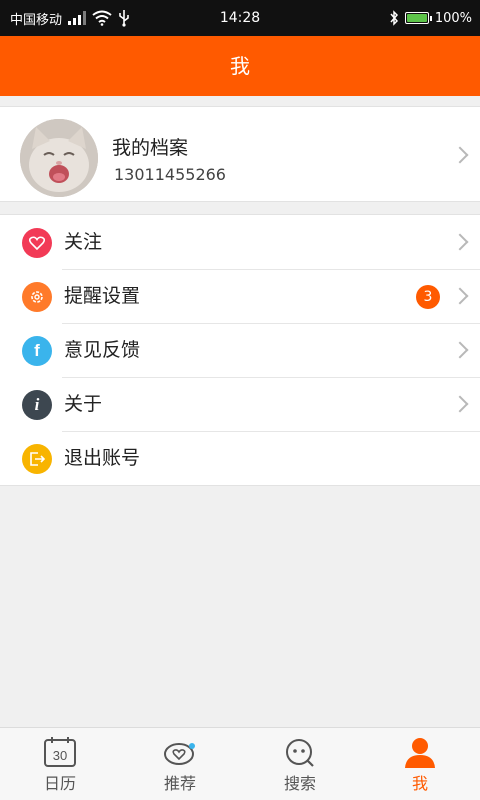 The height and width of the screenshot is (800, 480). I want to click on menu-item-about: i 关于, so click(240, 404).